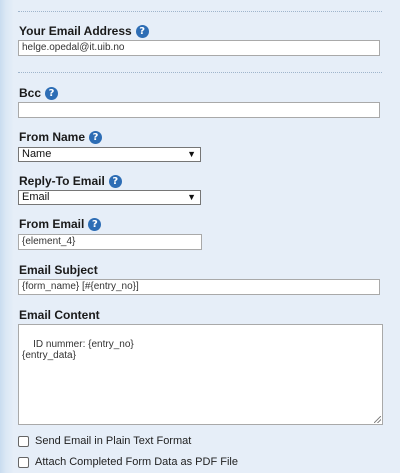 This screenshot has width=400, height=473. What do you see at coordinates (78, 350) in the screenshot?
I see `email-content-text: ID nummer: {entry_no} {entry_data}` at bounding box center [78, 350].